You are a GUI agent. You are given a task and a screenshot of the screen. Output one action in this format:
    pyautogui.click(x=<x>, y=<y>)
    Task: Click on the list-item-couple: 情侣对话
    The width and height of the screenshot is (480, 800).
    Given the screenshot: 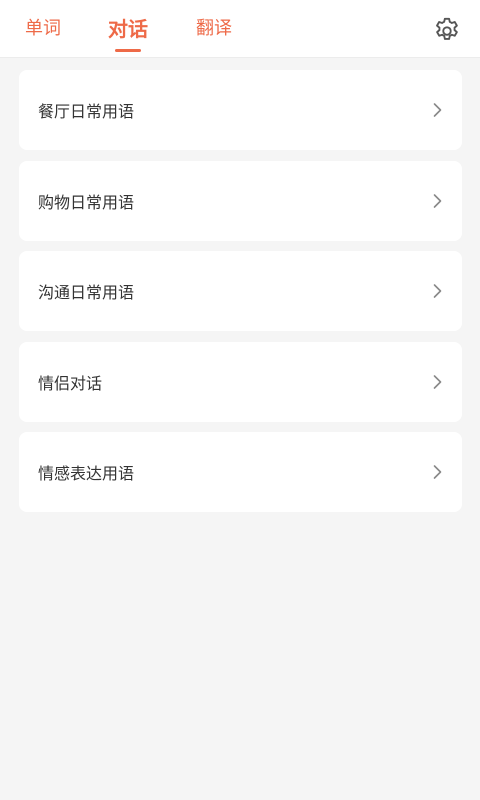 What is the action you would take?
    pyautogui.click(x=240, y=381)
    